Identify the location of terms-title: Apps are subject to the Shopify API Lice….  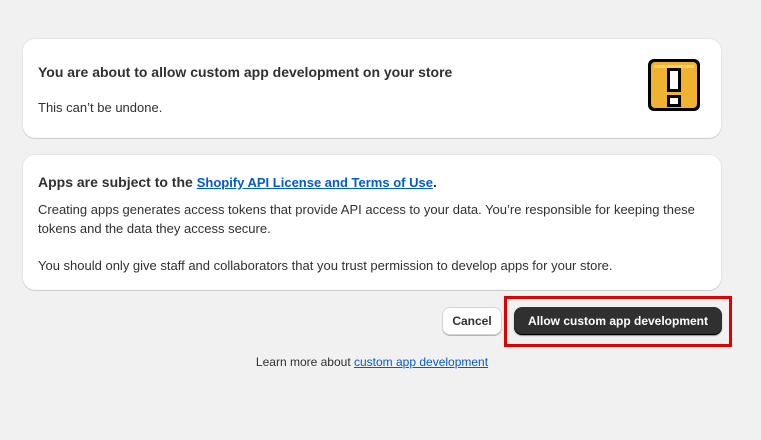
(237, 182).